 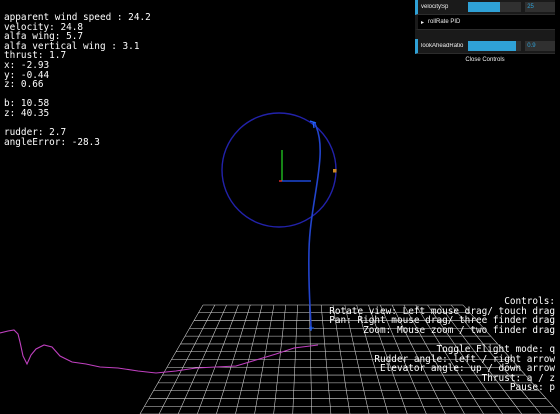 What do you see at coordinates (485, 60) in the screenshot?
I see `close-controls-button: Close Controls` at bounding box center [485, 60].